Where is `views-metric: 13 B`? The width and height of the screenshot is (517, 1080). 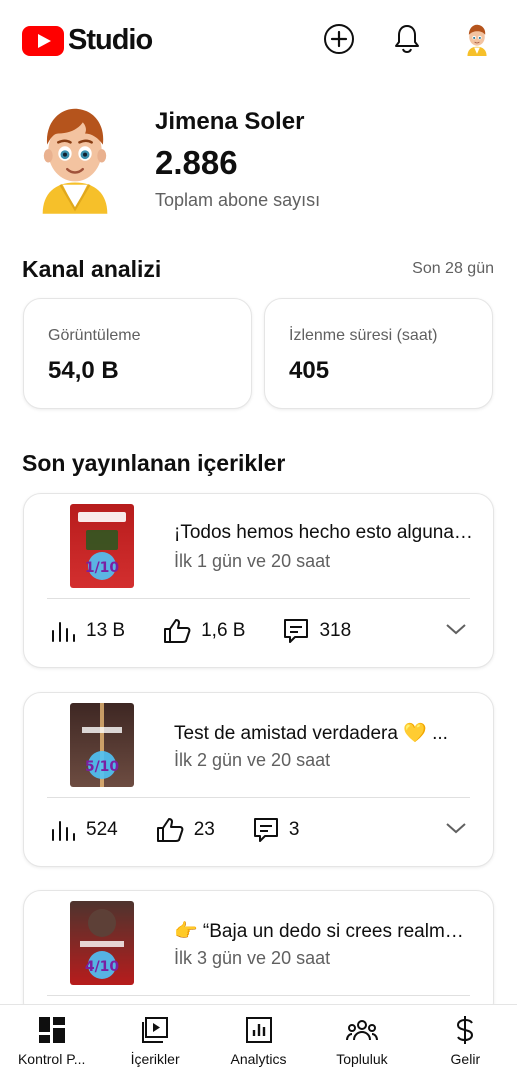 views-metric: 13 B is located at coordinates (87, 631).